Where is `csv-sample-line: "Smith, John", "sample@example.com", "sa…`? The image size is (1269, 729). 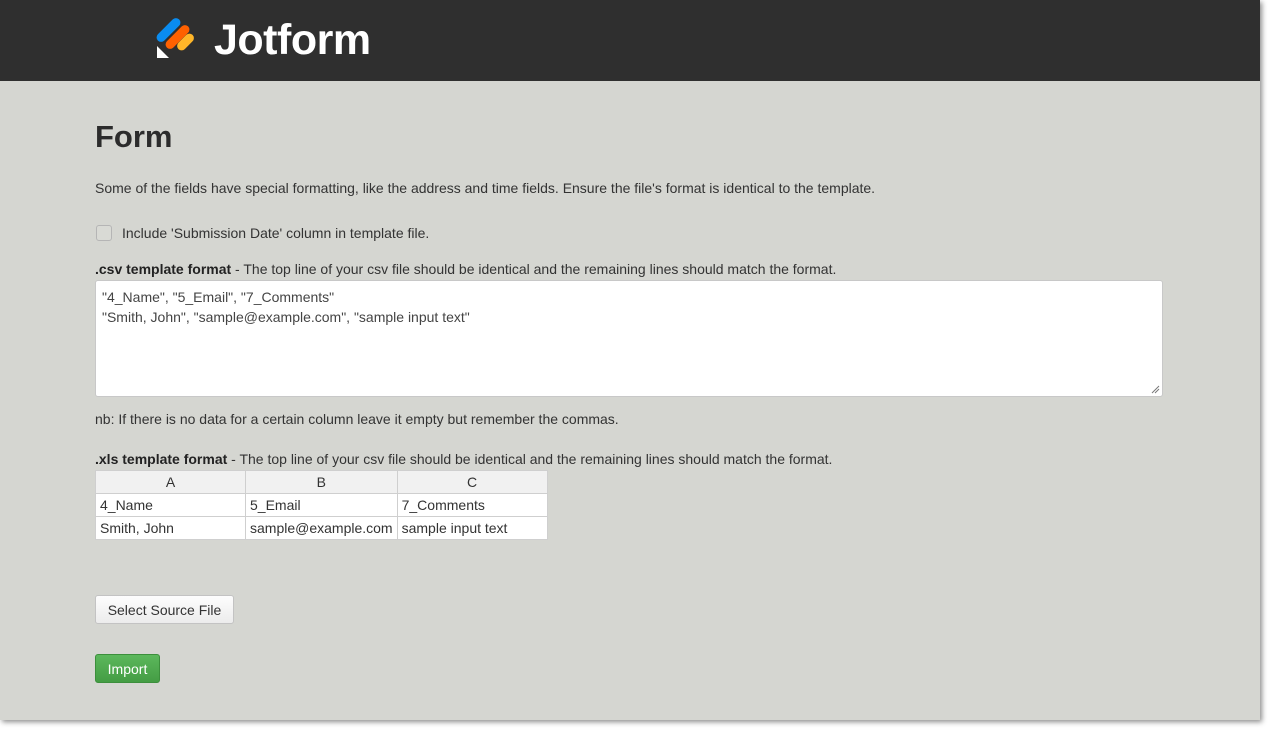 csv-sample-line: "Smith, John", "sample@example.com", "sa… is located at coordinates (286, 317).